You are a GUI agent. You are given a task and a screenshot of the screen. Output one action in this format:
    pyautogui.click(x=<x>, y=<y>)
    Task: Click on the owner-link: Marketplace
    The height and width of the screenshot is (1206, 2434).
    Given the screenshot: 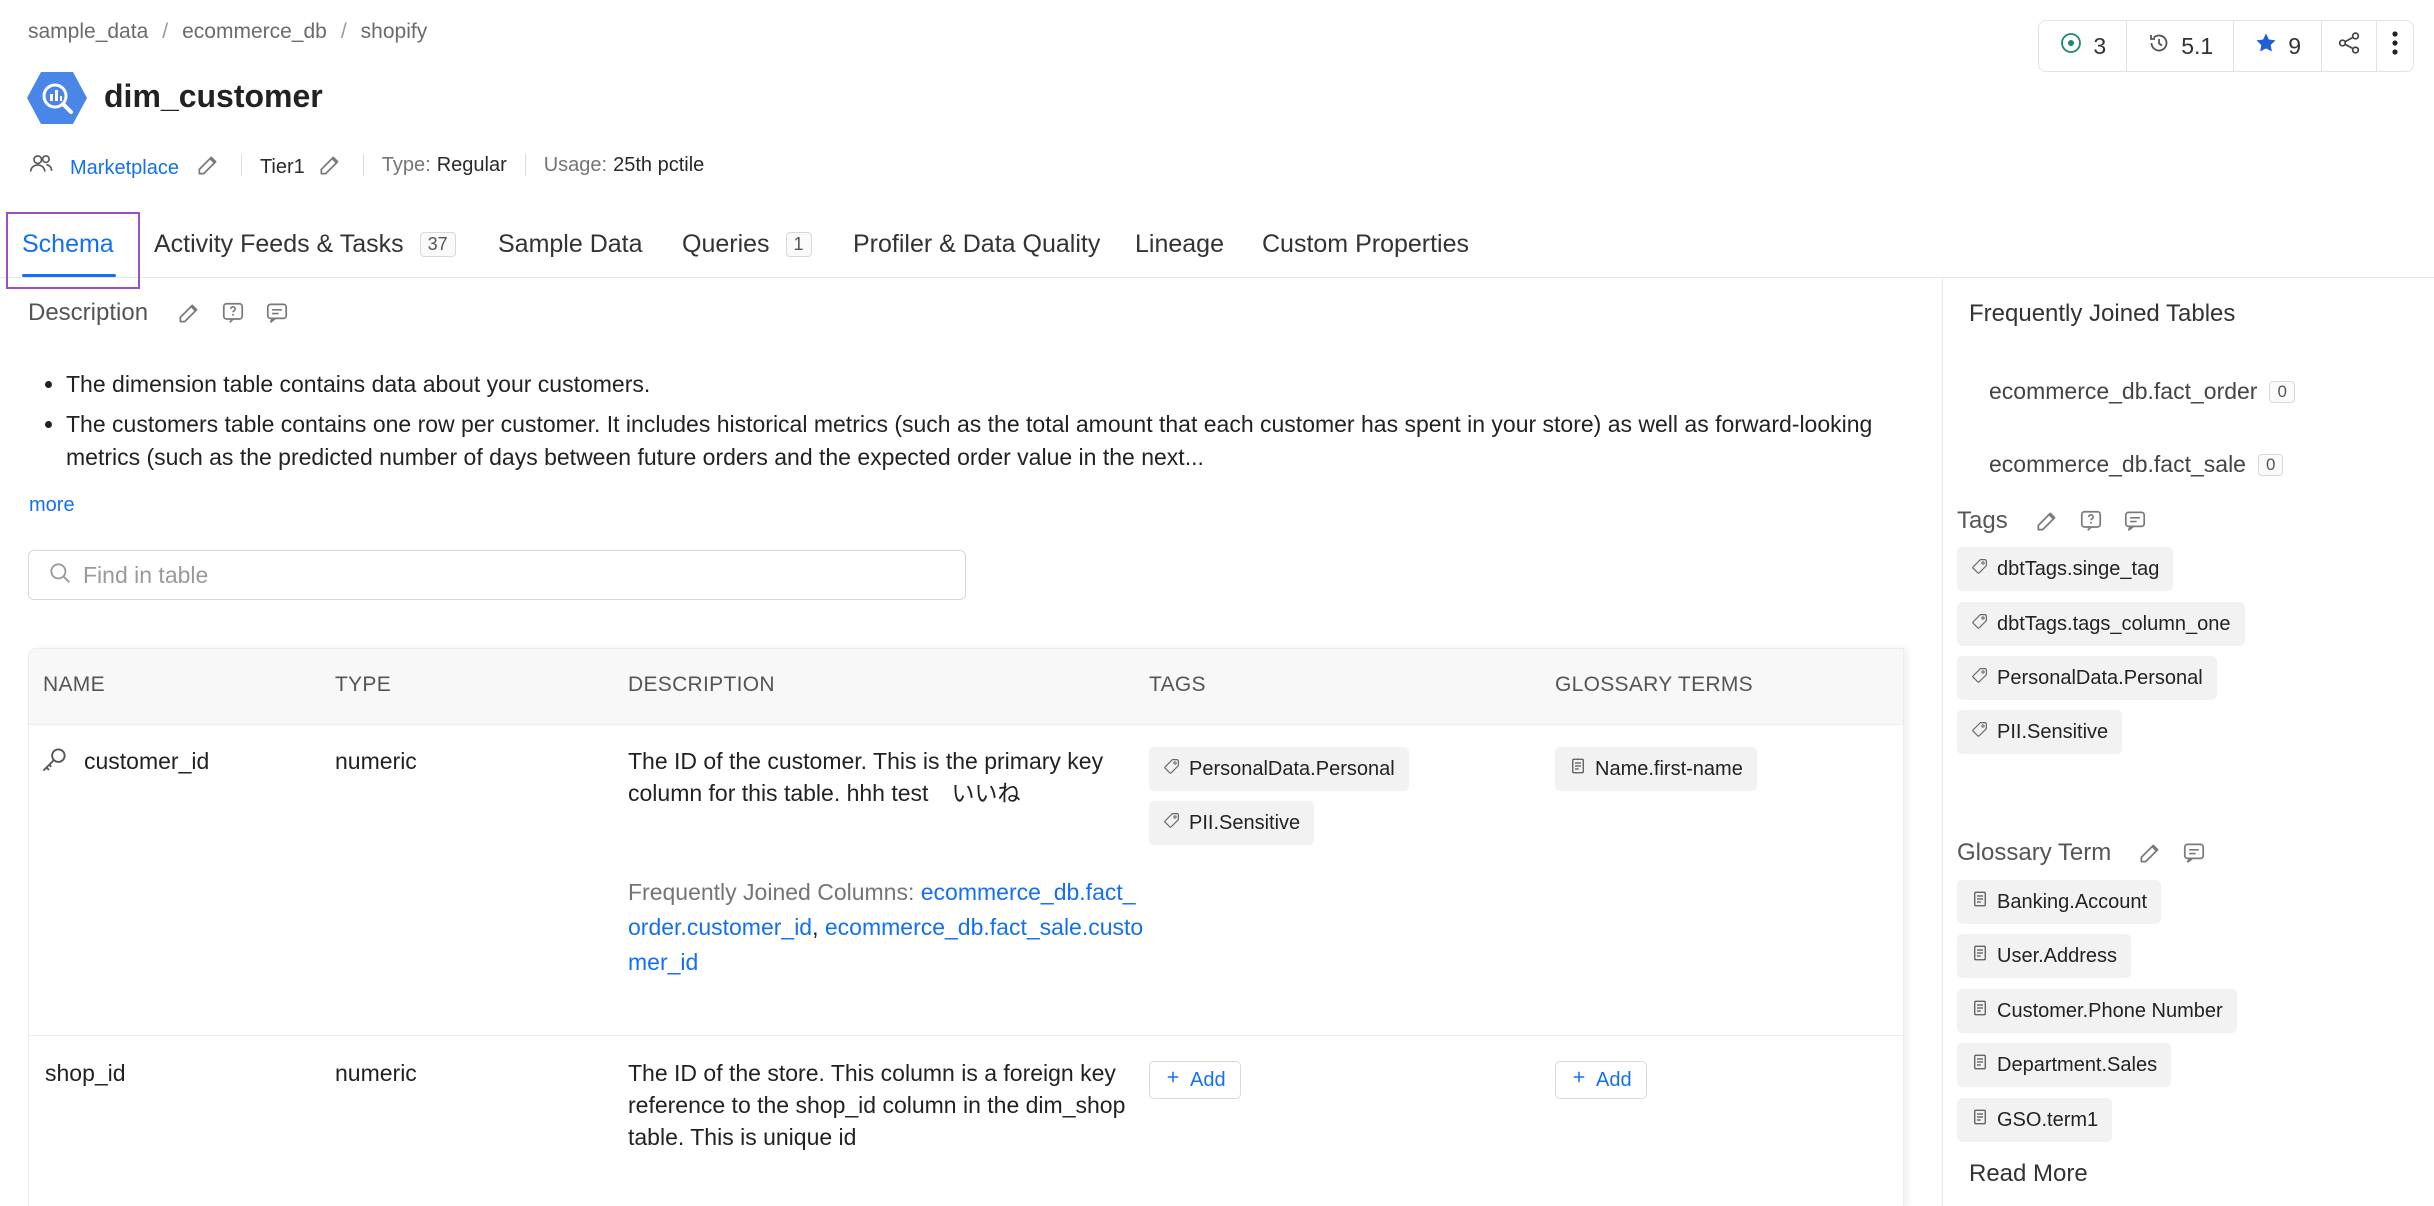 What is the action you would take?
    pyautogui.click(x=124, y=168)
    